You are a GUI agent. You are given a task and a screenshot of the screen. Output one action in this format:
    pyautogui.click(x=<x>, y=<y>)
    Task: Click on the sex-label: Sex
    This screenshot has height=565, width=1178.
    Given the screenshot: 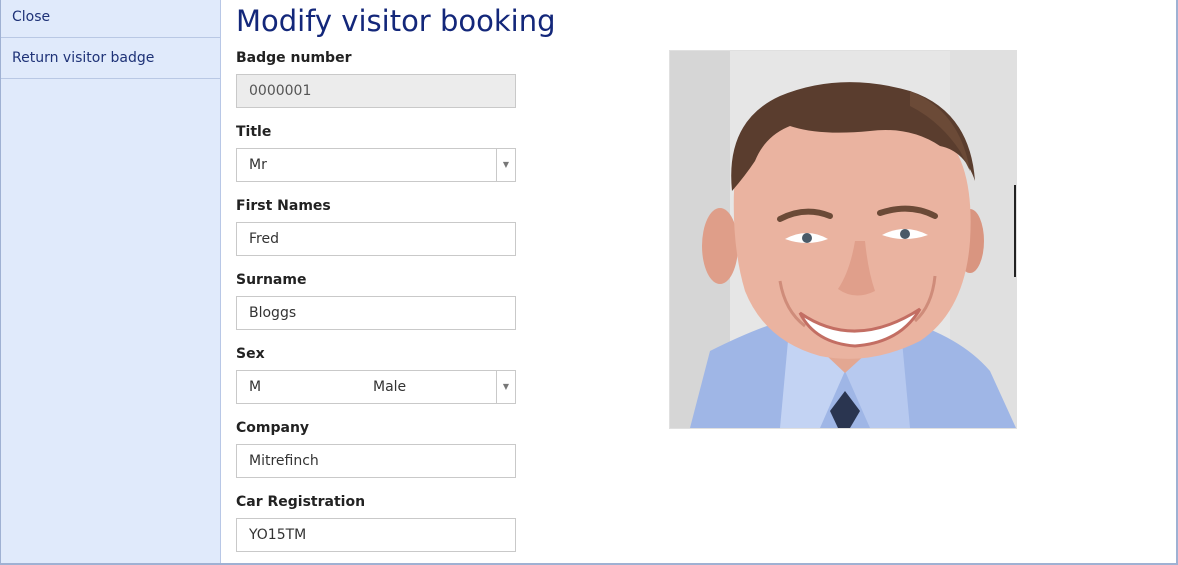 What is the action you would take?
    pyautogui.click(x=250, y=354)
    